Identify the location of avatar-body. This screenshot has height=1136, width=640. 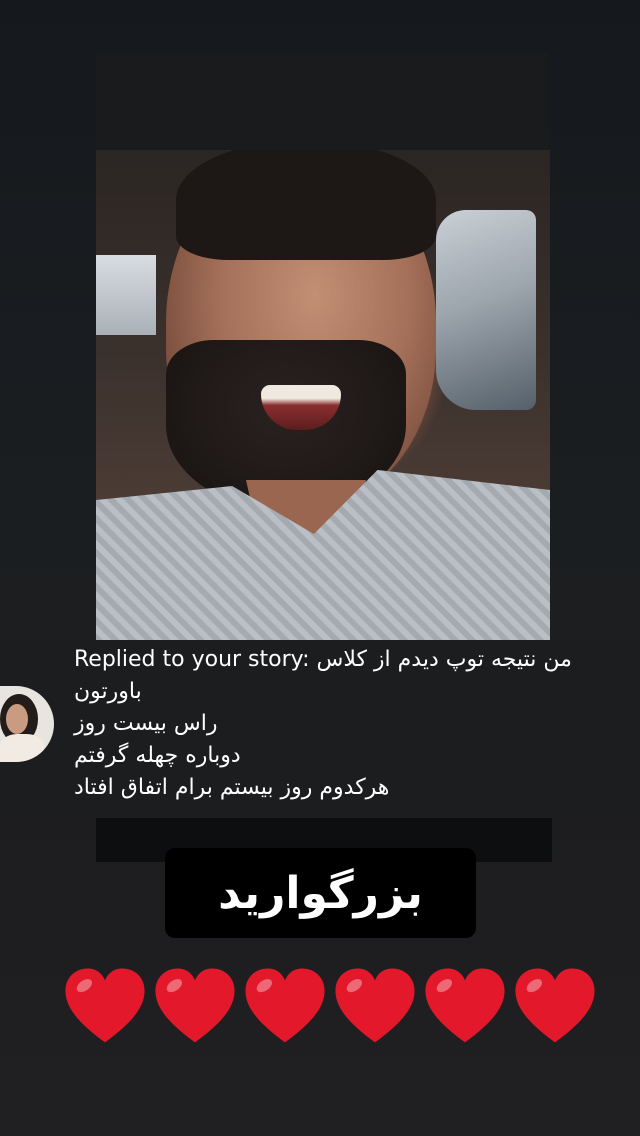
(22, 748).